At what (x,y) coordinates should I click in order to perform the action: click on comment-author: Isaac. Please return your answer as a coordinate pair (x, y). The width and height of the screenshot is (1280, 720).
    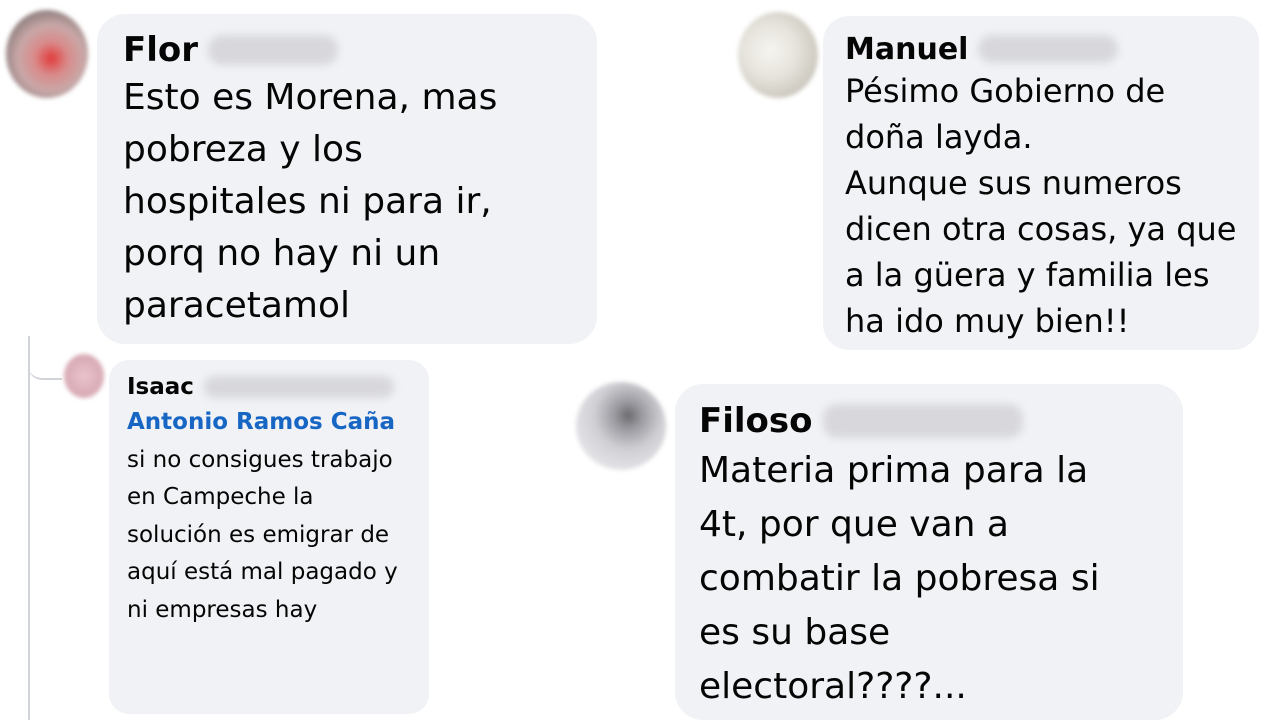
    Looking at the image, I should click on (269, 387).